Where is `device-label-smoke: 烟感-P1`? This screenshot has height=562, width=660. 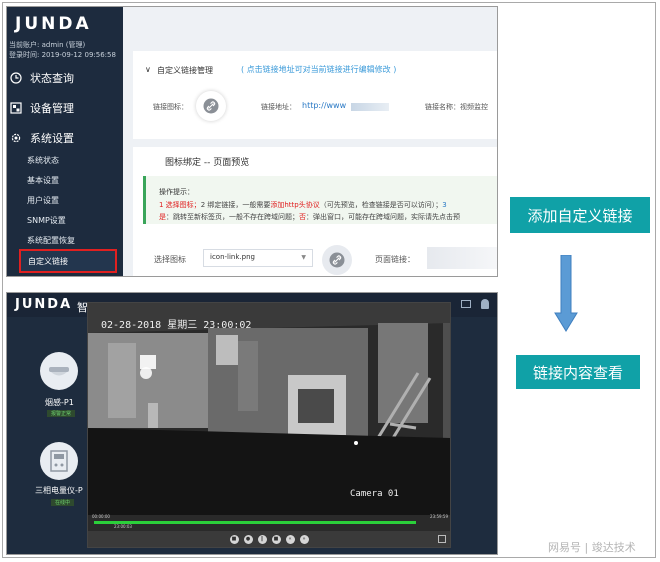 device-label-smoke: 烟感-P1 is located at coordinates (59, 402).